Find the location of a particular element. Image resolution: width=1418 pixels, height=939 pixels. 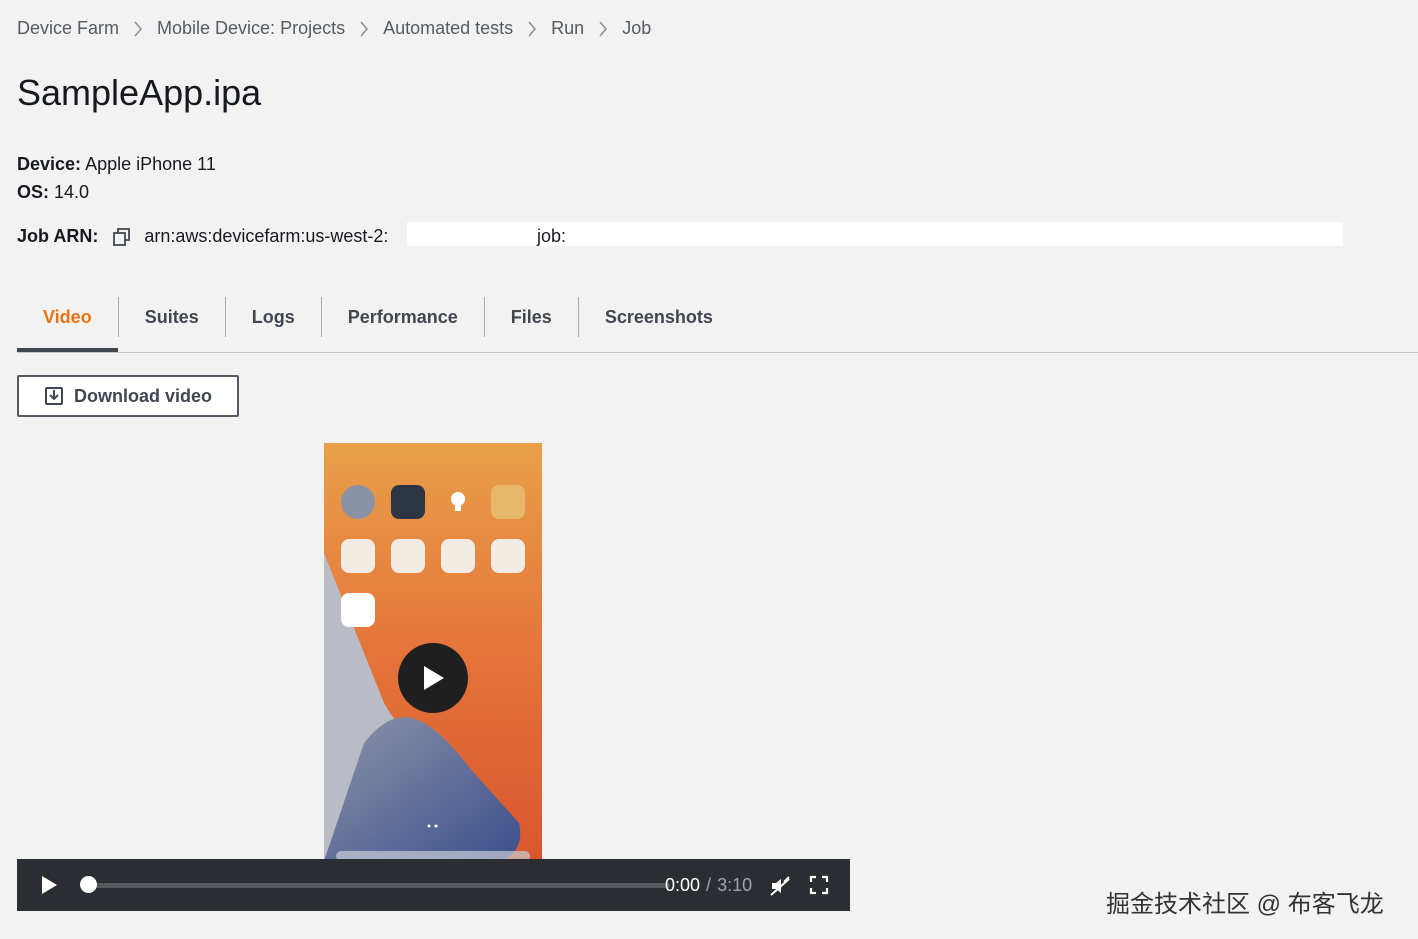

breadcrumb-run: Run is located at coordinates (567, 28).